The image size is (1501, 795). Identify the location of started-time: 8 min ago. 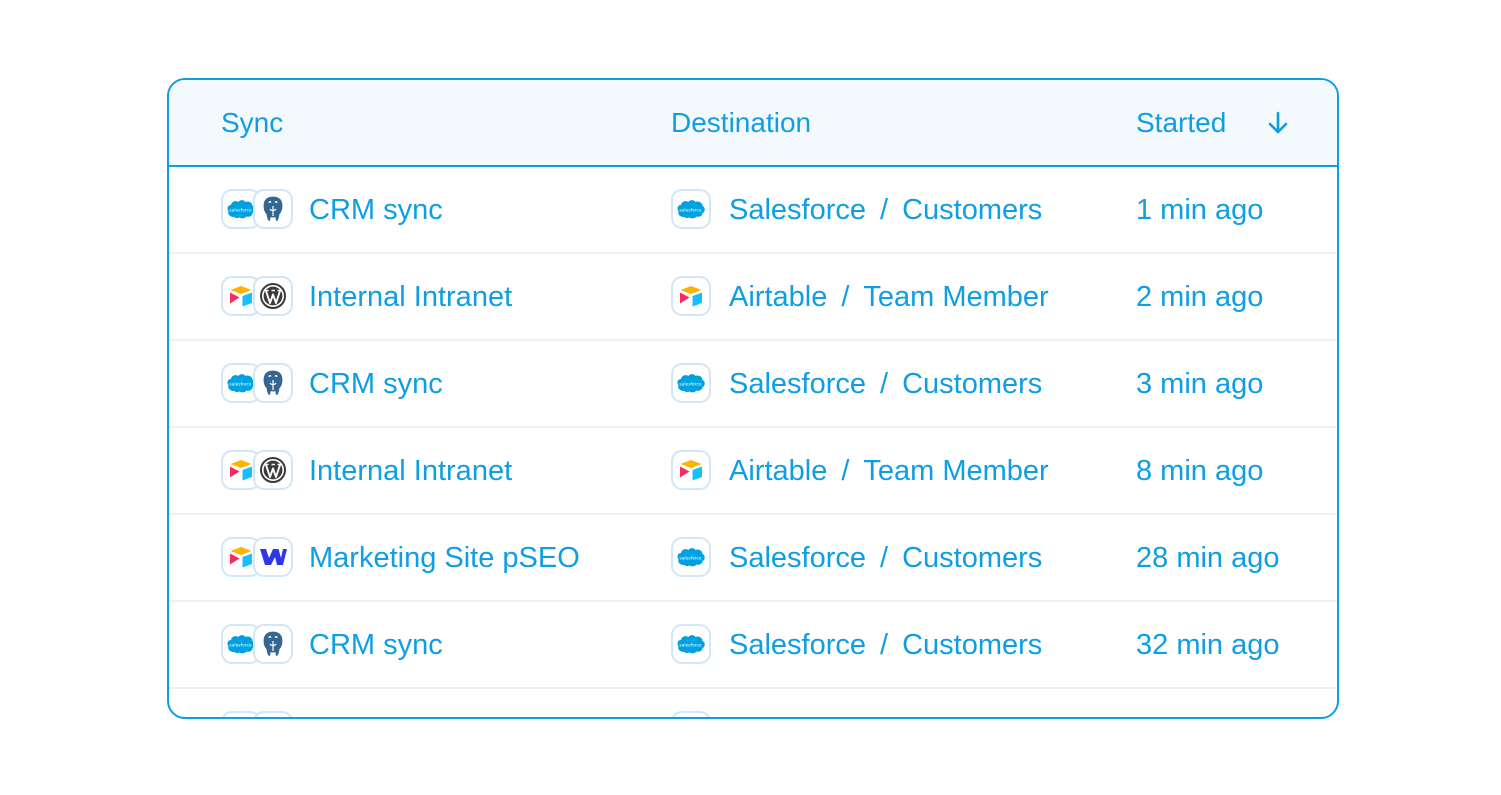
(1200, 471).